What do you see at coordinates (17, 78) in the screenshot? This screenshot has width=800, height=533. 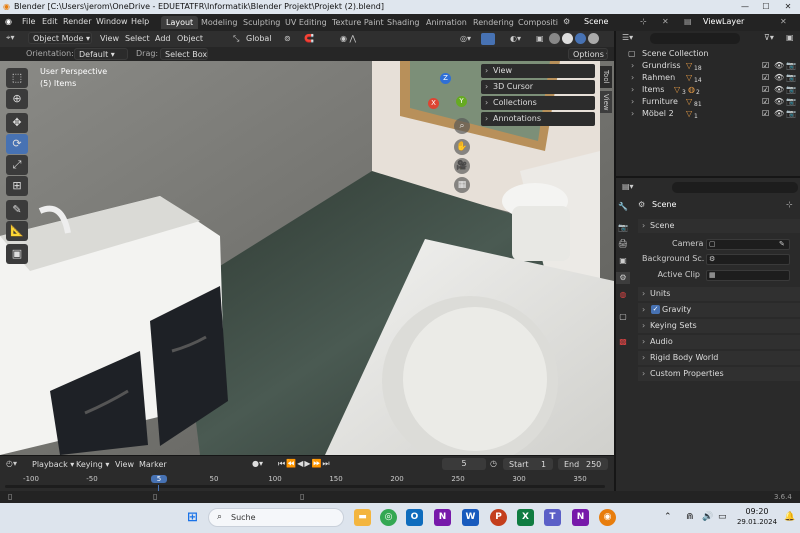 I see `select-box-tool-icon: ⬚` at bounding box center [17, 78].